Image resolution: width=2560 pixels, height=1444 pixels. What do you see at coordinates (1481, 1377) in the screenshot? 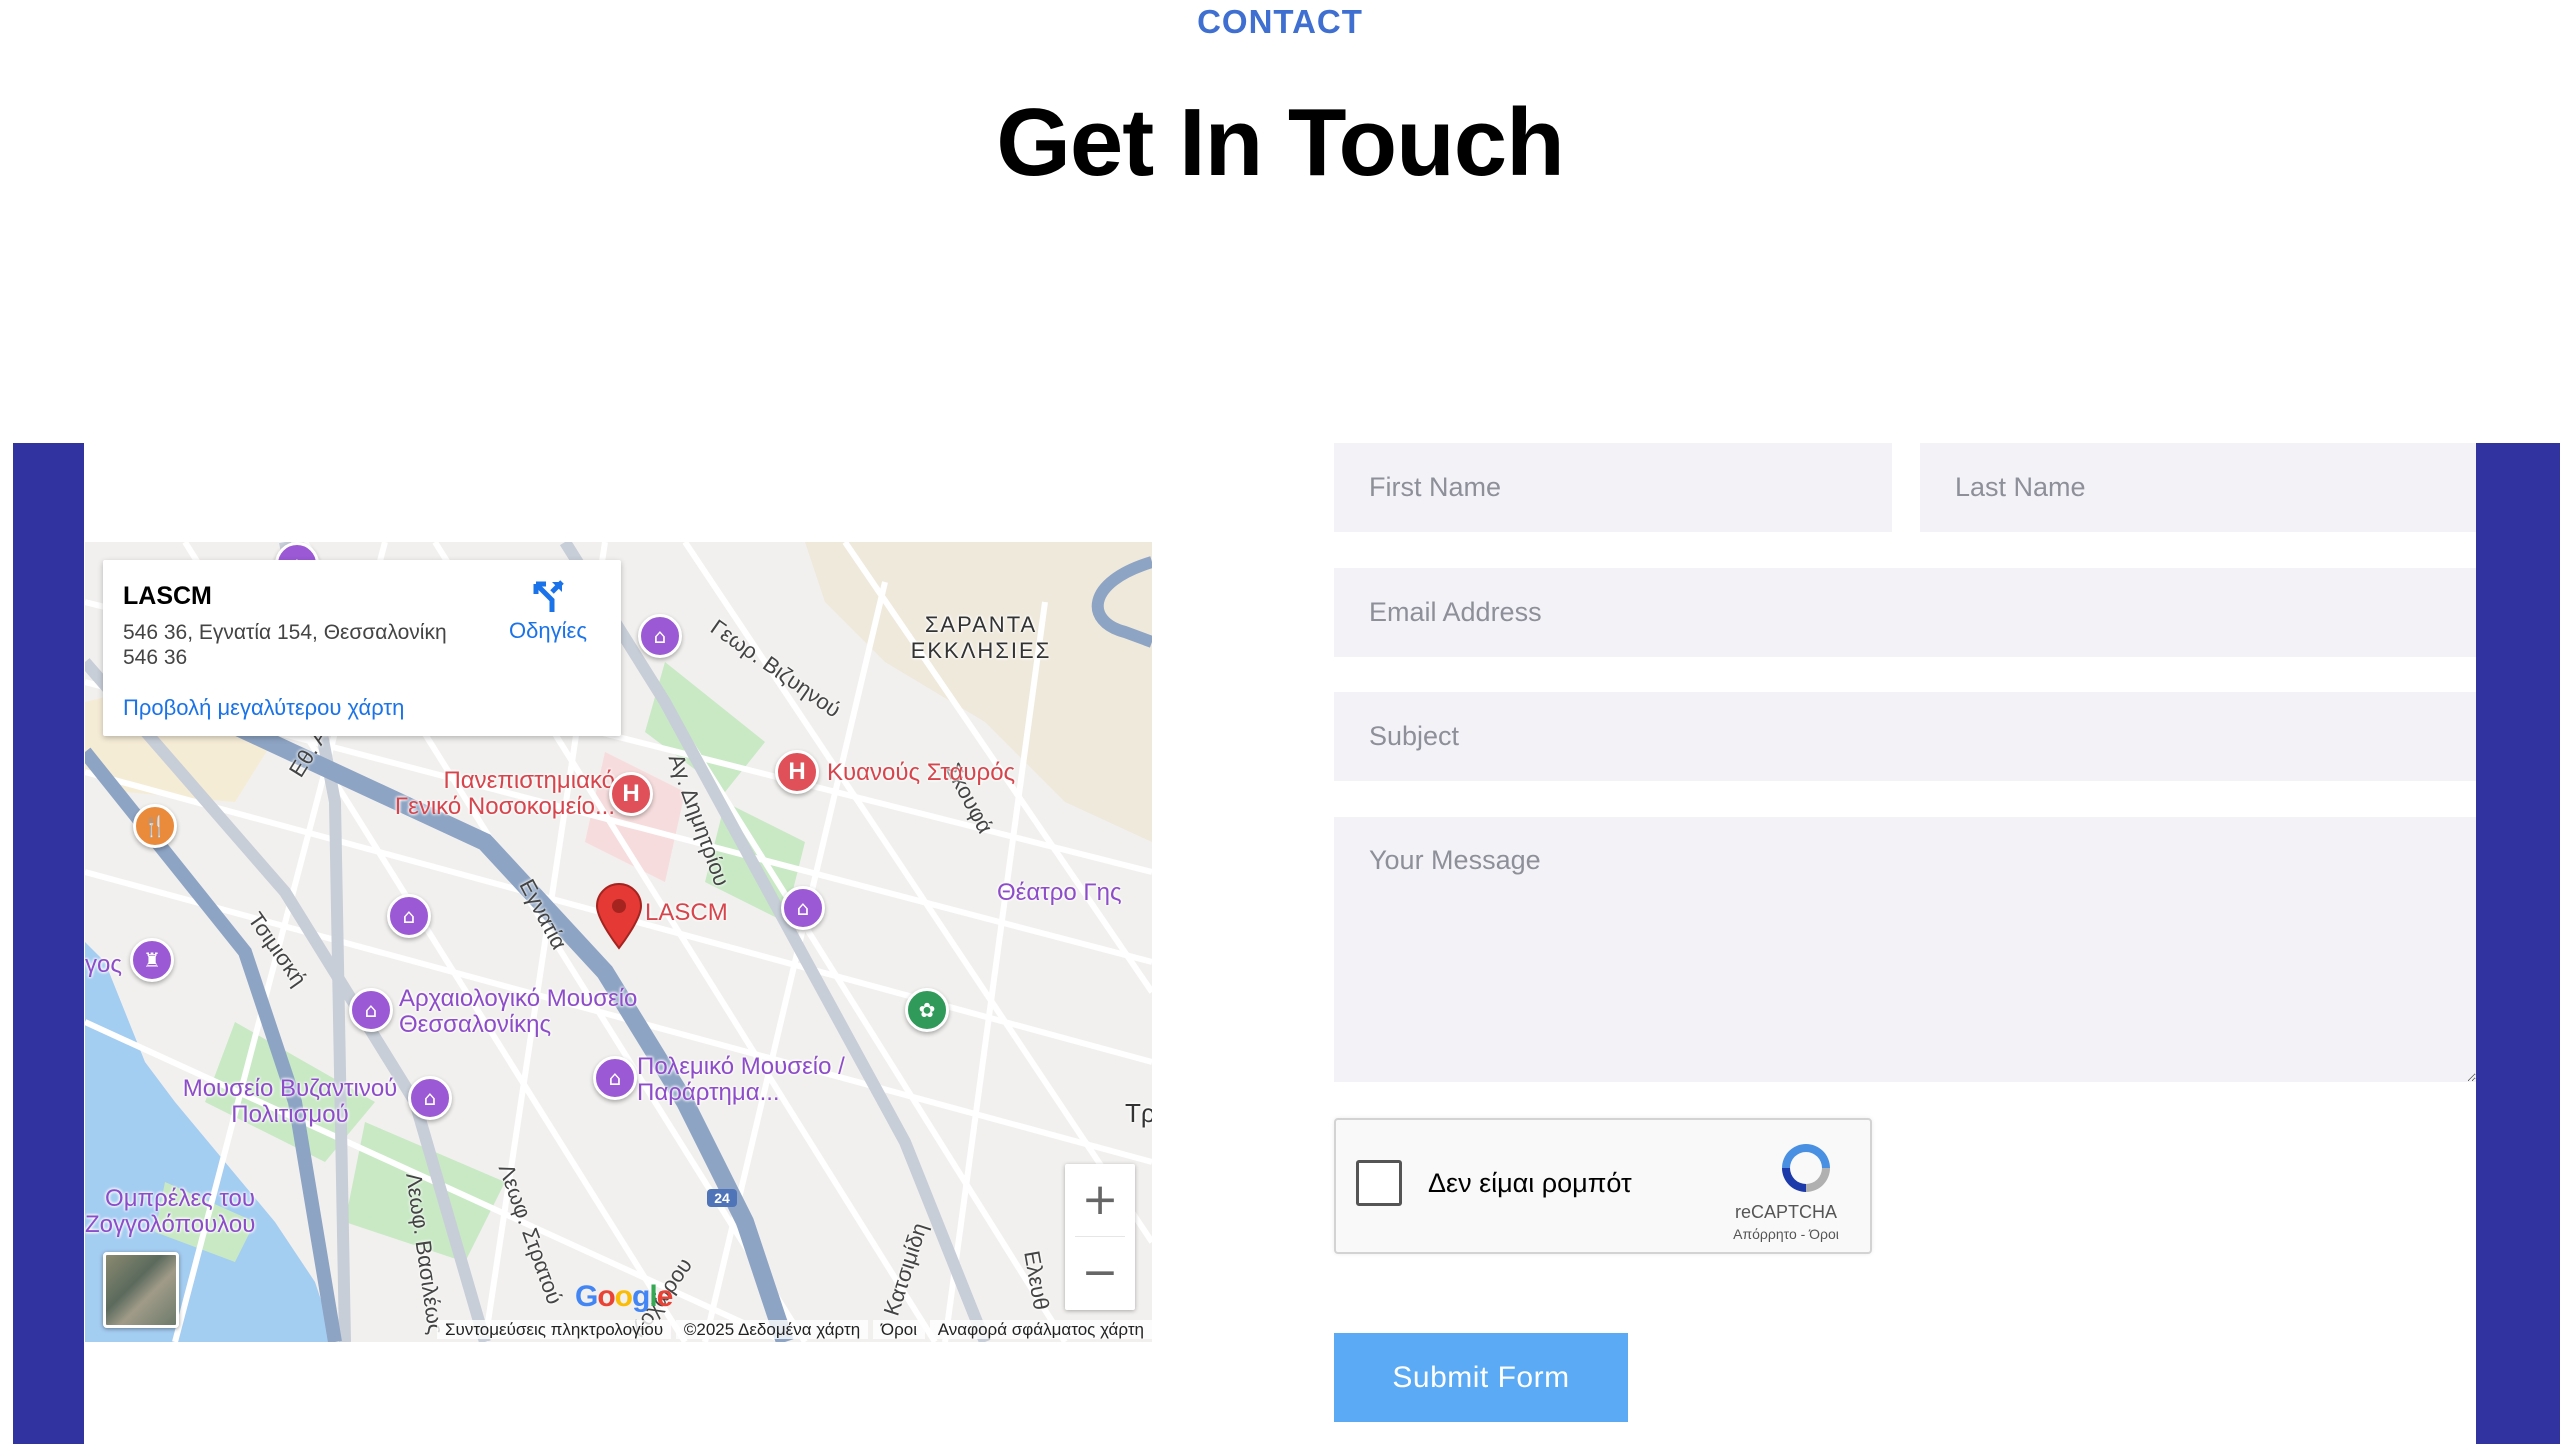
I see `submit-form-button: Submit Form` at bounding box center [1481, 1377].